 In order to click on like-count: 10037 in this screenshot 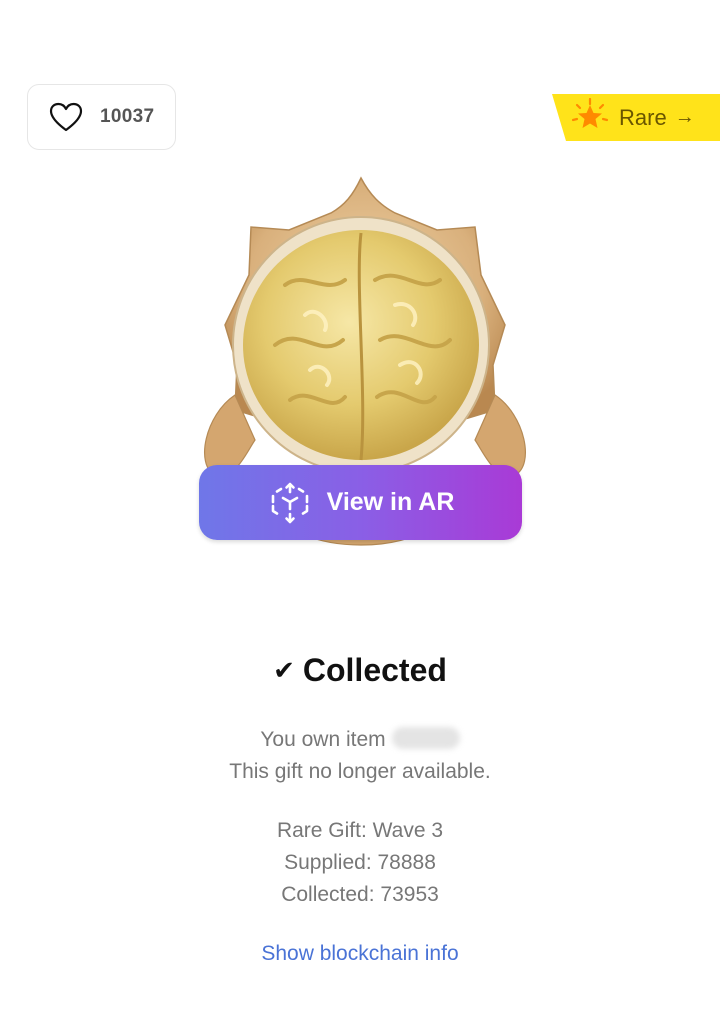, I will do `click(127, 116)`.